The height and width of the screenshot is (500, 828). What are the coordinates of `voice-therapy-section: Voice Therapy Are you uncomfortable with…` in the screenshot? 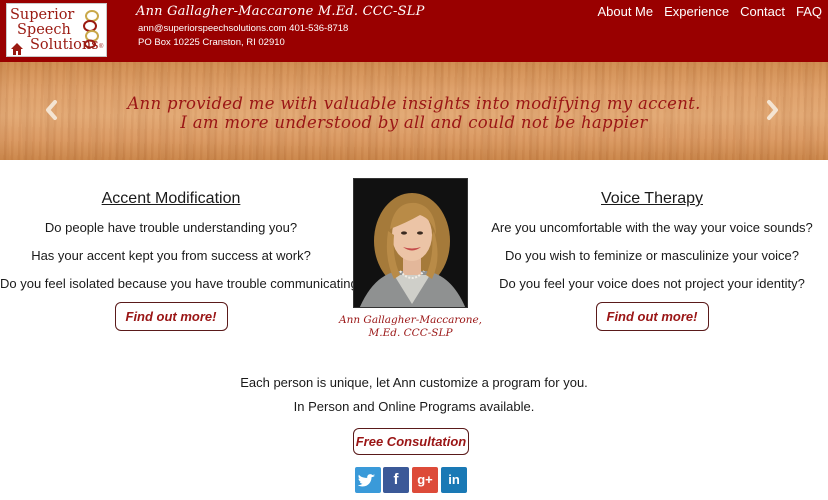 It's located at (652, 260).